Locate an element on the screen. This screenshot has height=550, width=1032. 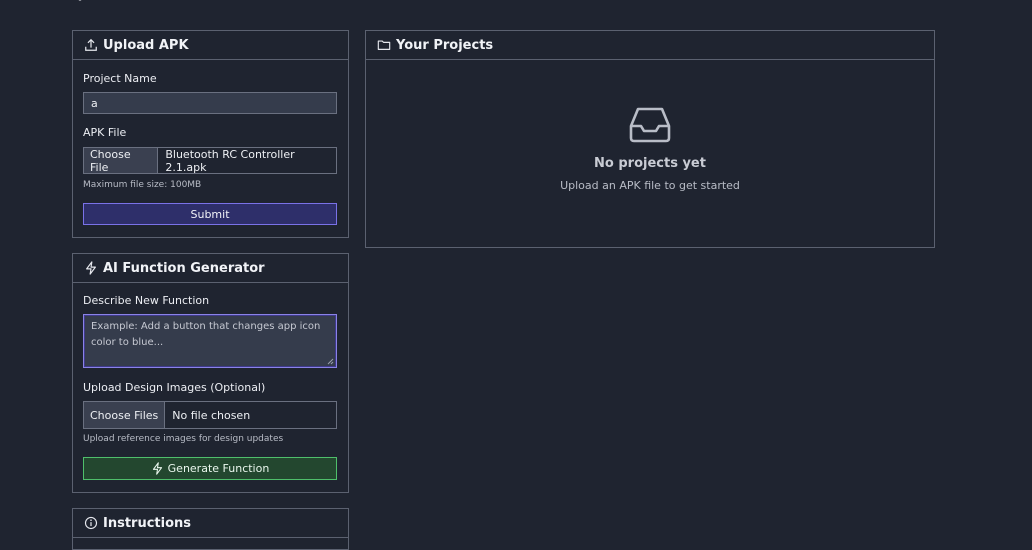
instructions-header: Instructions is located at coordinates (210, 523).